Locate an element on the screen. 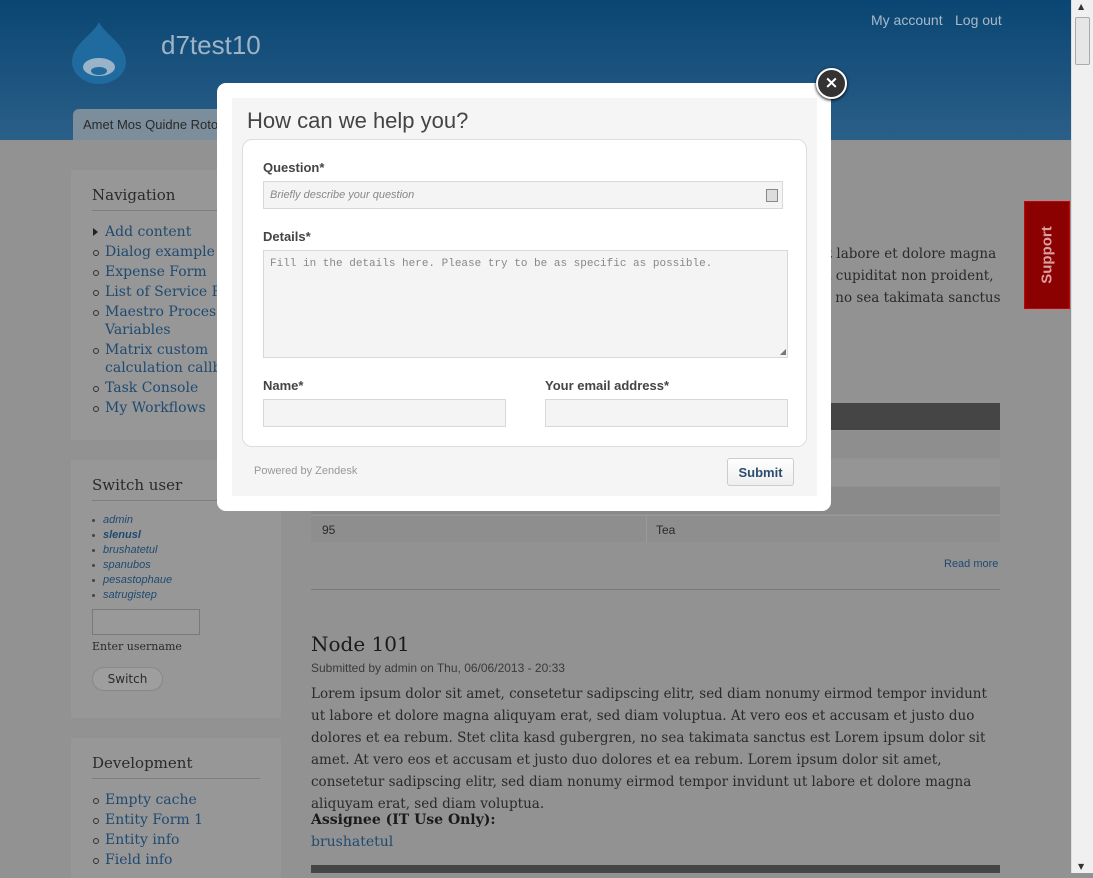 This screenshot has height=878, width=1093. menu-tab: Amet Mos Quidne Roto is located at coordinates (148, 124).